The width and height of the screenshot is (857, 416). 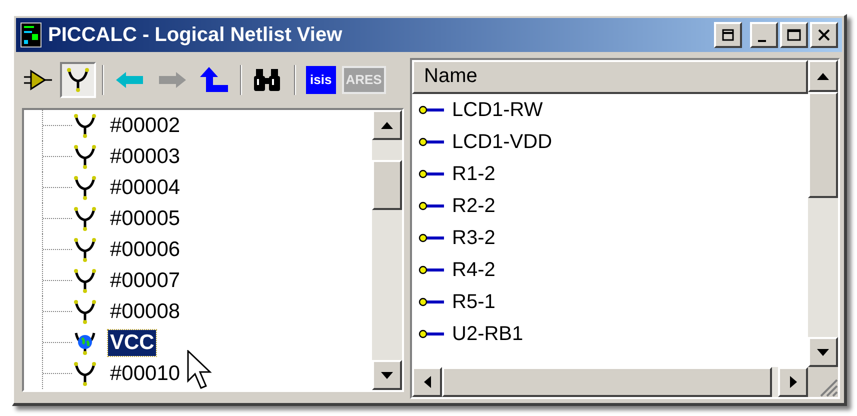 I want to click on tree-item: #00006, so click(x=145, y=249).